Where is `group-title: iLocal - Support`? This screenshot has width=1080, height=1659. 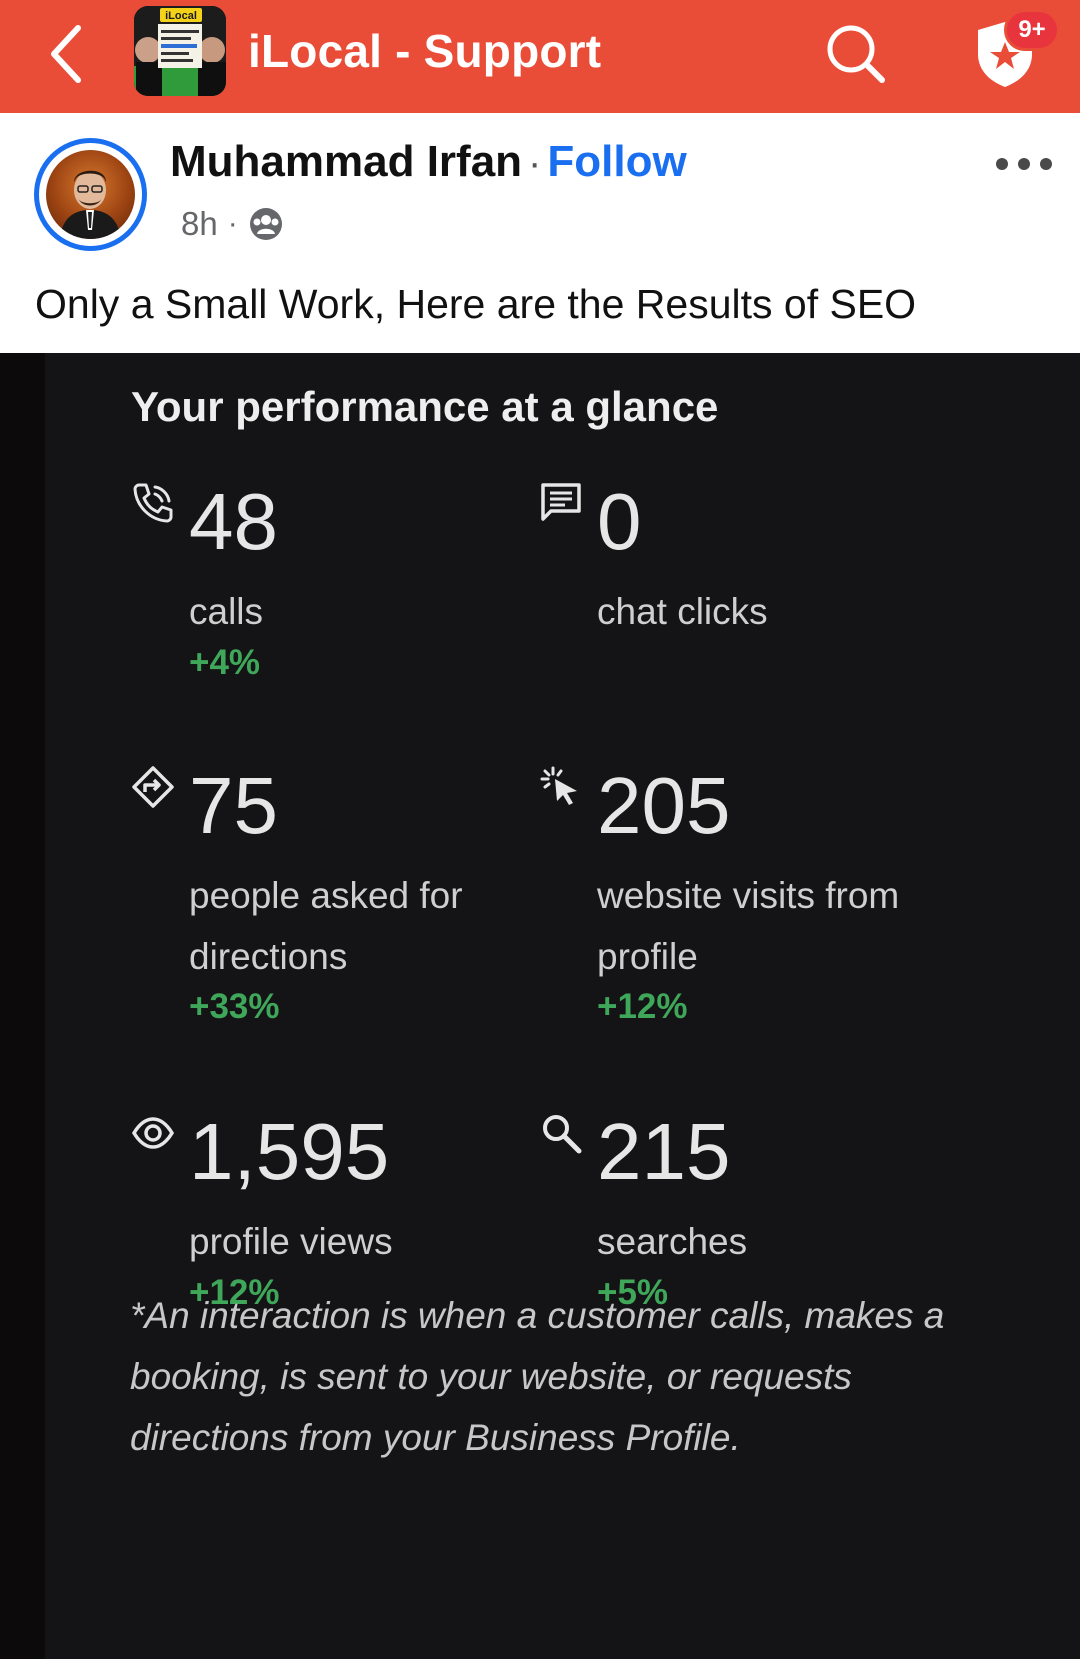
group-title: iLocal - Support is located at coordinates (424, 51).